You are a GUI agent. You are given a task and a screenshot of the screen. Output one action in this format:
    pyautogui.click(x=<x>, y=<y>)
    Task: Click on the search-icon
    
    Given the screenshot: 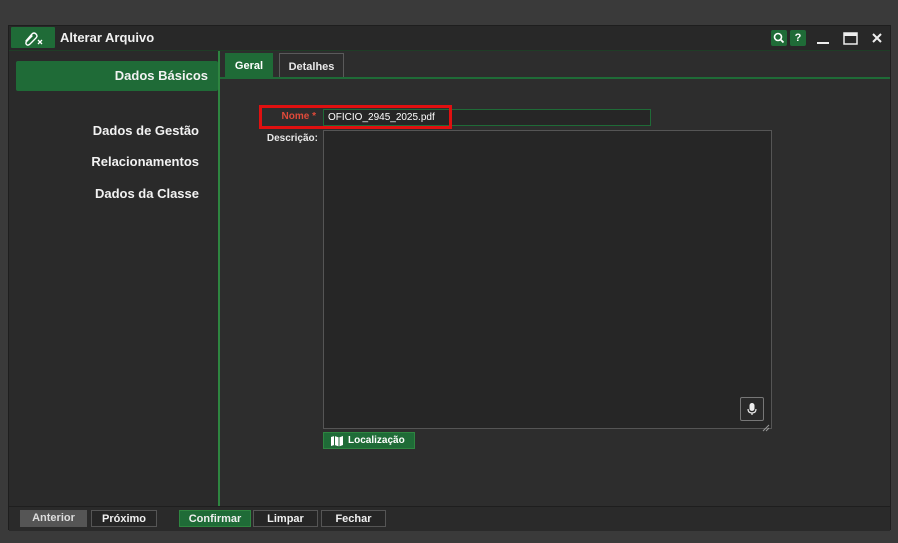 What is the action you would take?
    pyautogui.click(x=779, y=38)
    